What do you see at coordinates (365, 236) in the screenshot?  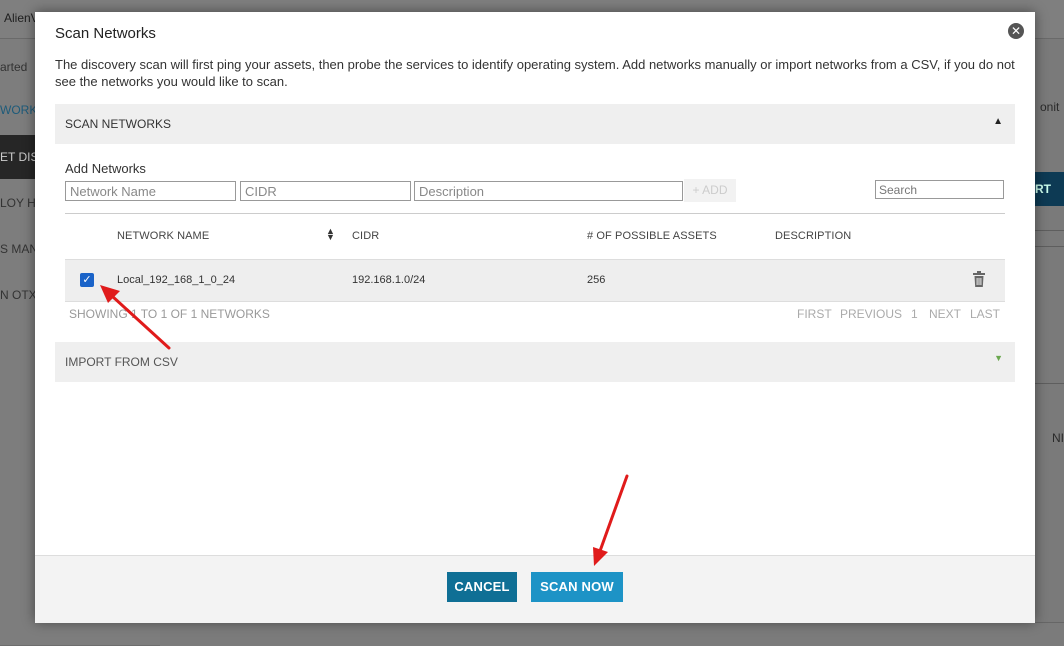 I see `column-header-cidr: CIDR` at bounding box center [365, 236].